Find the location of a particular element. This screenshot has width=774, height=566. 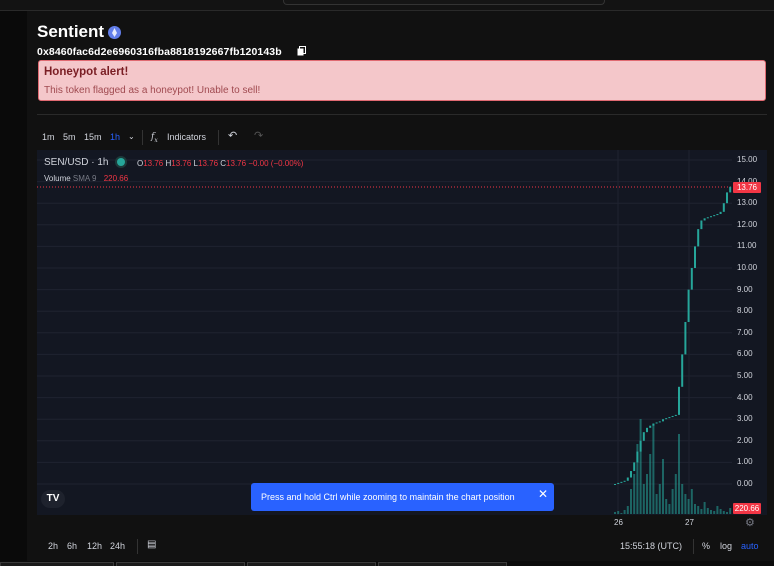

close-icon: ✕ is located at coordinates (543, 494).